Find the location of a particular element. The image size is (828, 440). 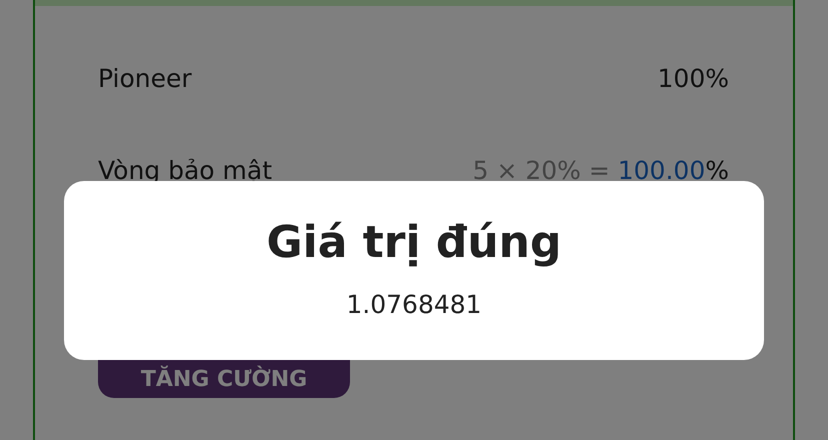

formula-text: 5 × 20% = is located at coordinates (541, 170).